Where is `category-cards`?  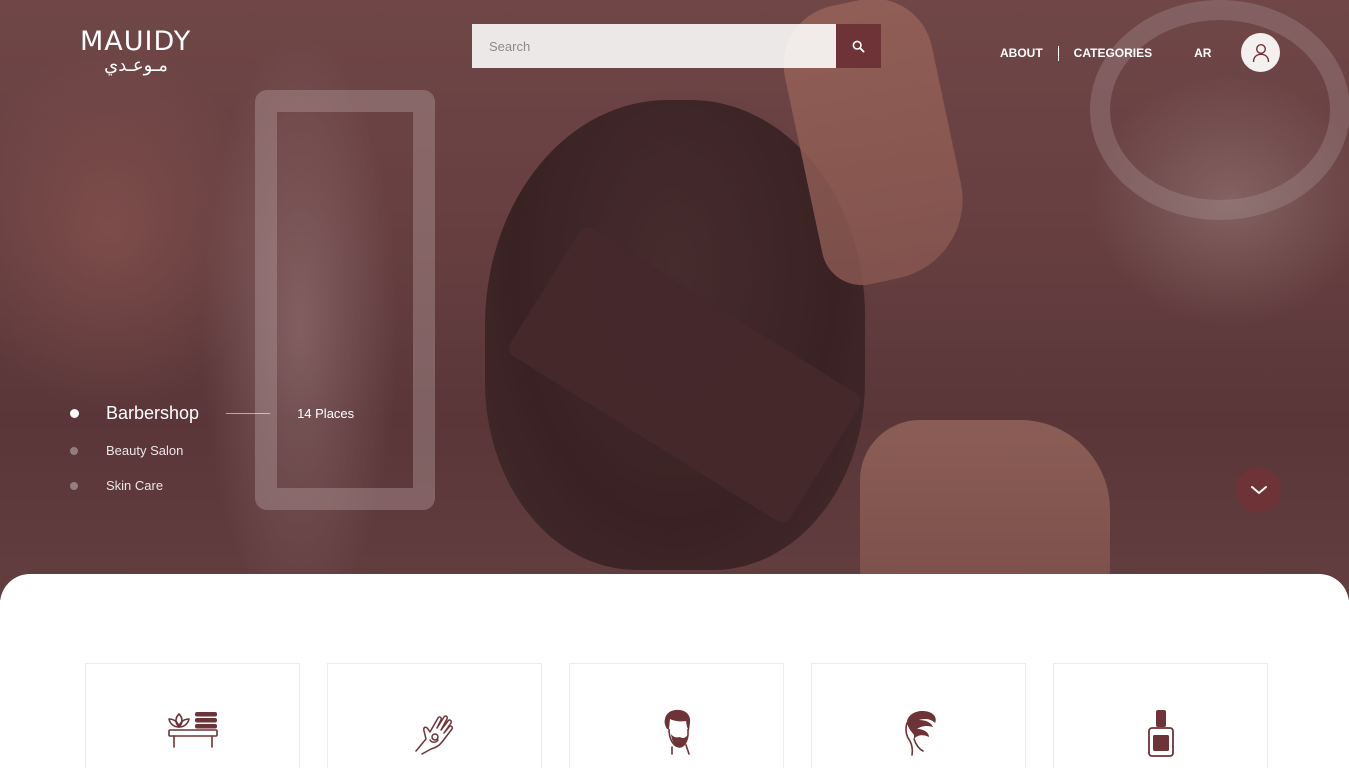
category-cards is located at coordinates (676, 715).